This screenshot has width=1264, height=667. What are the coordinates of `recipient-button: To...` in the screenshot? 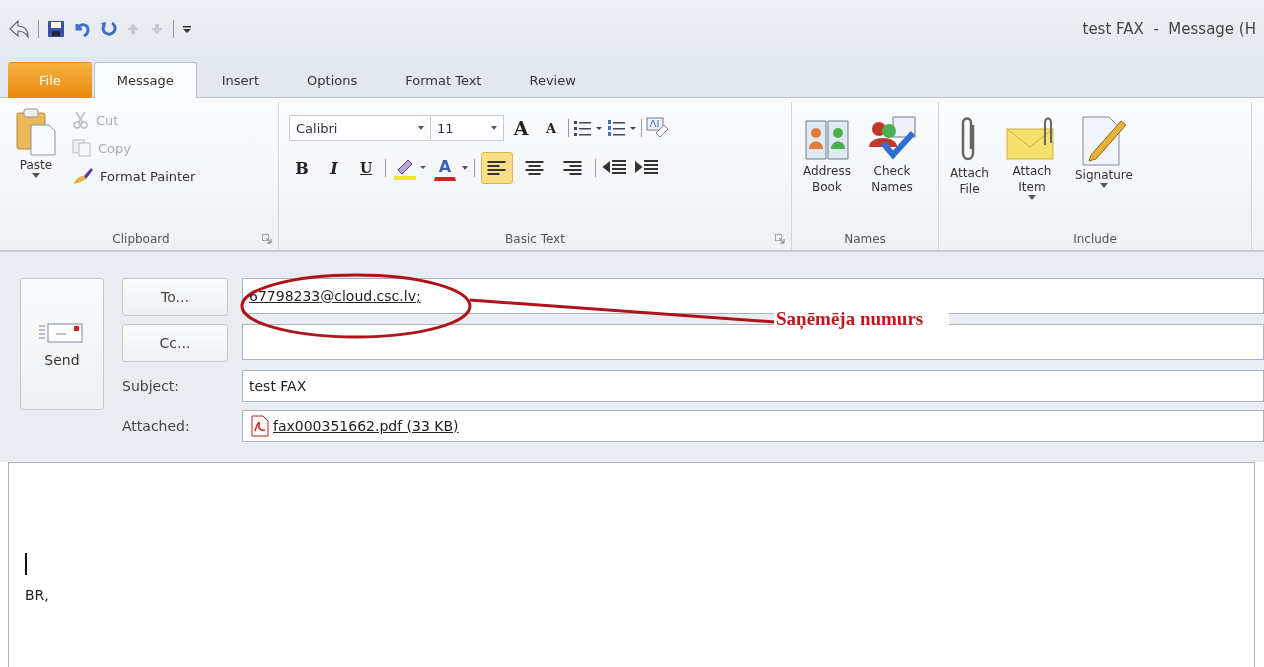 It's located at (175, 297).